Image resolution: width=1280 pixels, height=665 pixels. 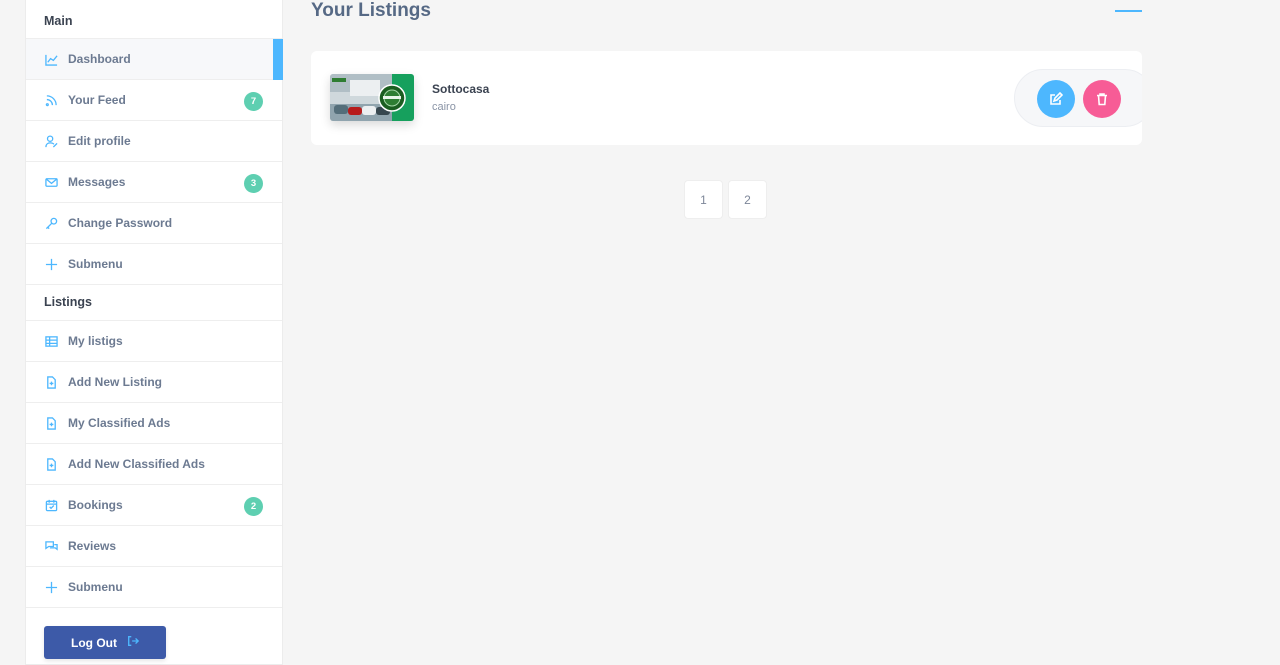 What do you see at coordinates (253, 183) in the screenshot?
I see `messages-count-badge: 3` at bounding box center [253, 183].